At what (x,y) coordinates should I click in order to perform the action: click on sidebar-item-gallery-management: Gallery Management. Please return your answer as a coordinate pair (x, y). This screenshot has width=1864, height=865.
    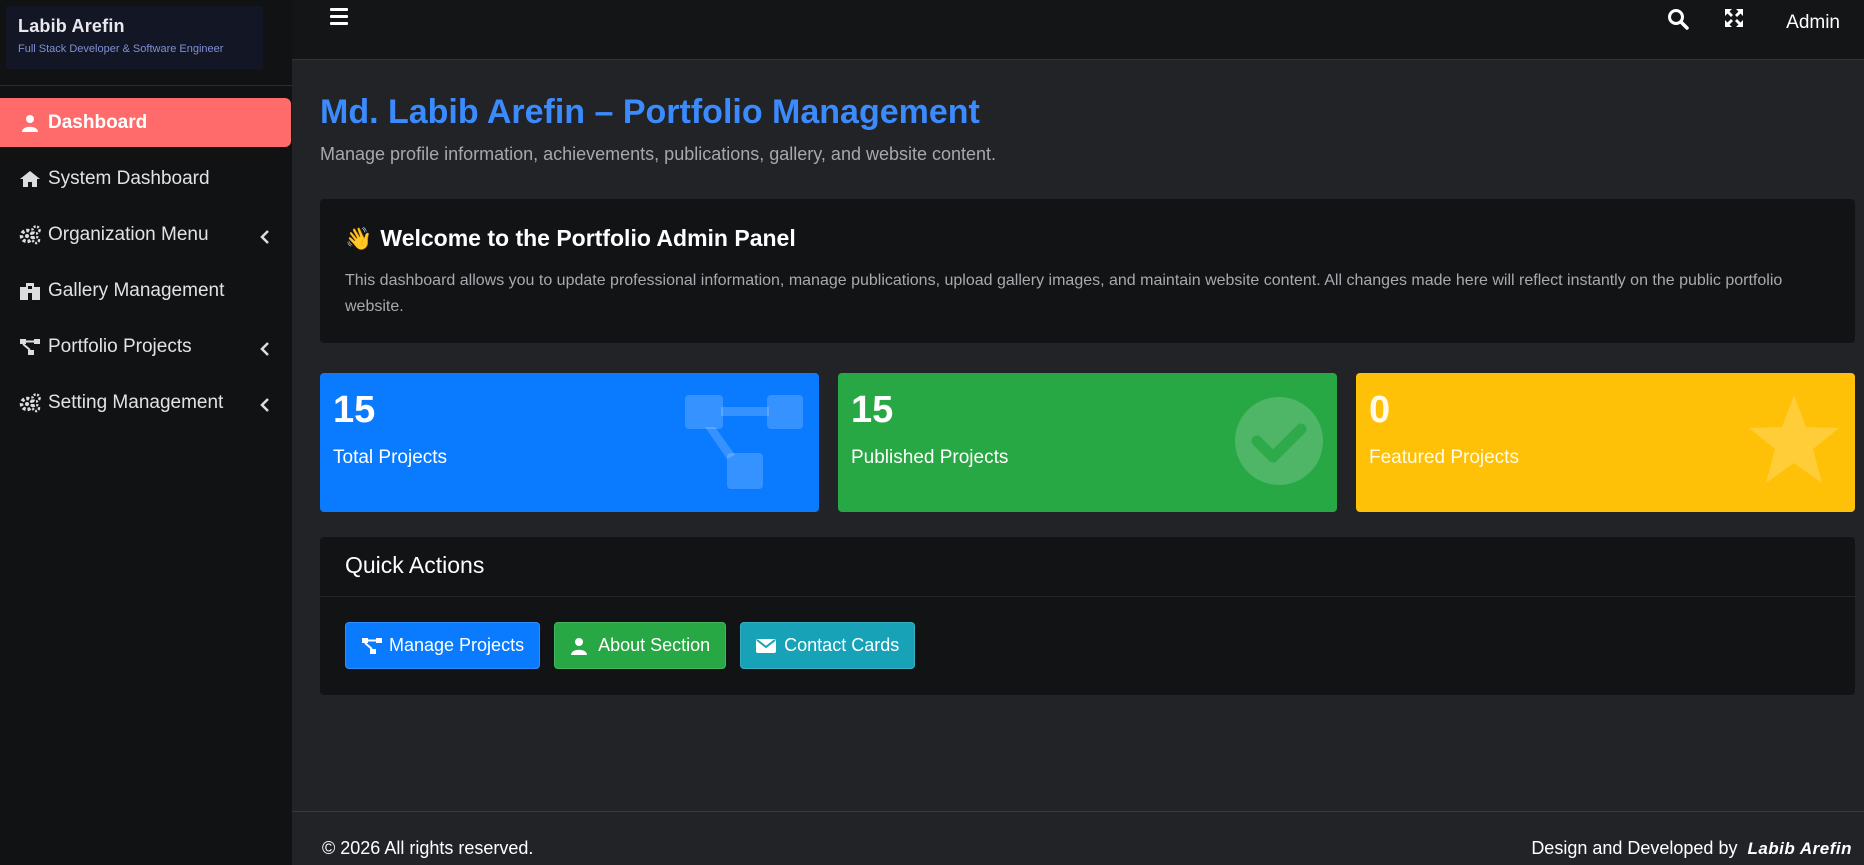
    Looking at the image, I should click on (146, 290).